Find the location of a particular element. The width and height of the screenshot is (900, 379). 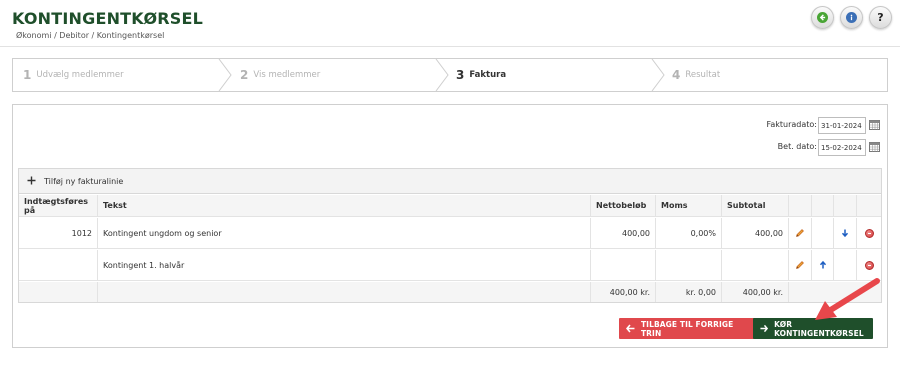

delete-cell is located at coordinates (869, 233).